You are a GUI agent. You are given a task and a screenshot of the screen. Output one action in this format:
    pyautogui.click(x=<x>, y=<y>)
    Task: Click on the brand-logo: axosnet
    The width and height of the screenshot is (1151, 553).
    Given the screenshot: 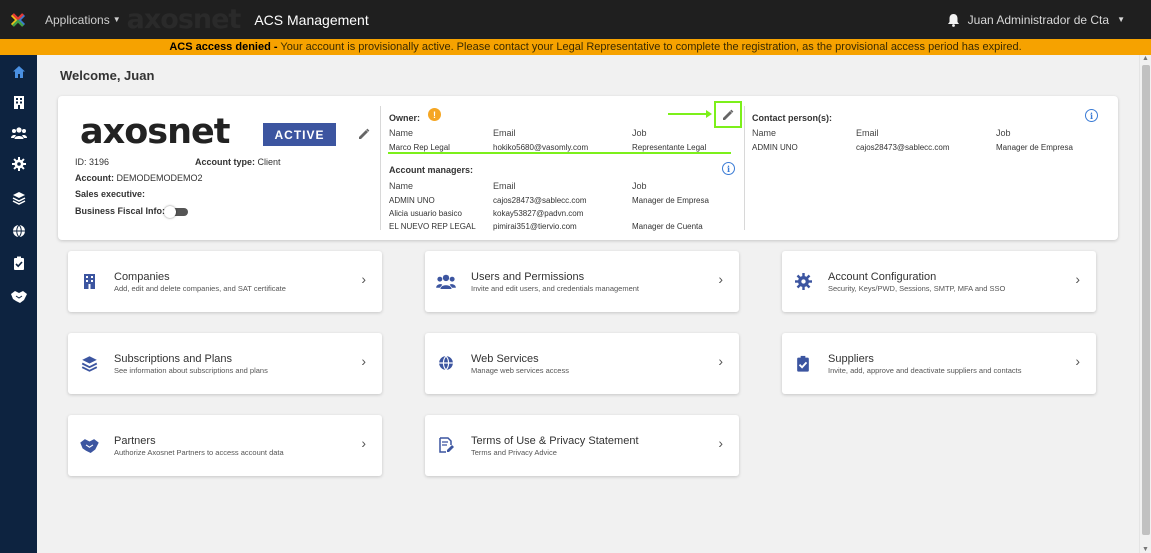 What is the action you would take?
    pyautogui.click(x=155, y=132)
    